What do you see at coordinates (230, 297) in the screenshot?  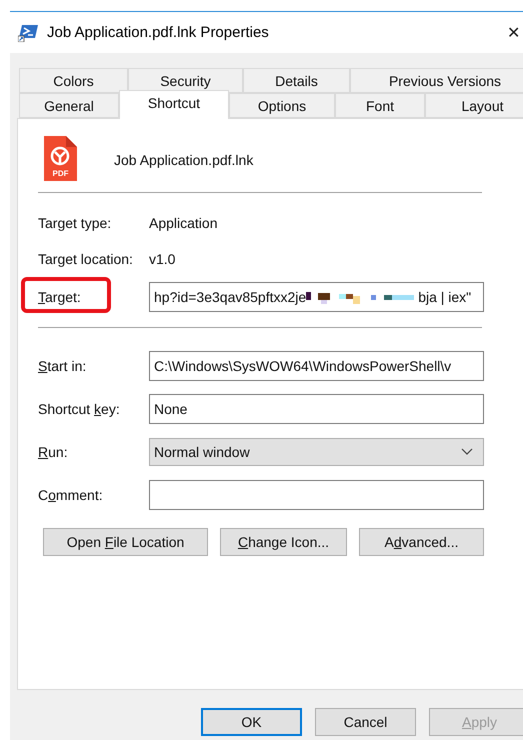 I see `target-text: hp?id=3e3qav85pftxx2je` at bounding box center [230, 297].